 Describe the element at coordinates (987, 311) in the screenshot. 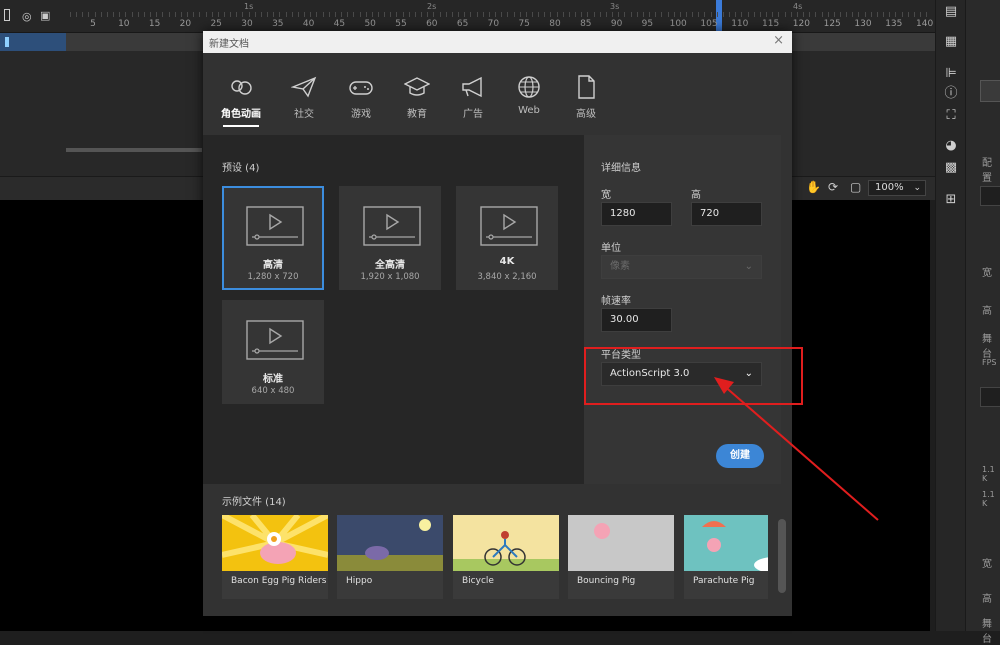

I see `prop-label: 高` at that location.